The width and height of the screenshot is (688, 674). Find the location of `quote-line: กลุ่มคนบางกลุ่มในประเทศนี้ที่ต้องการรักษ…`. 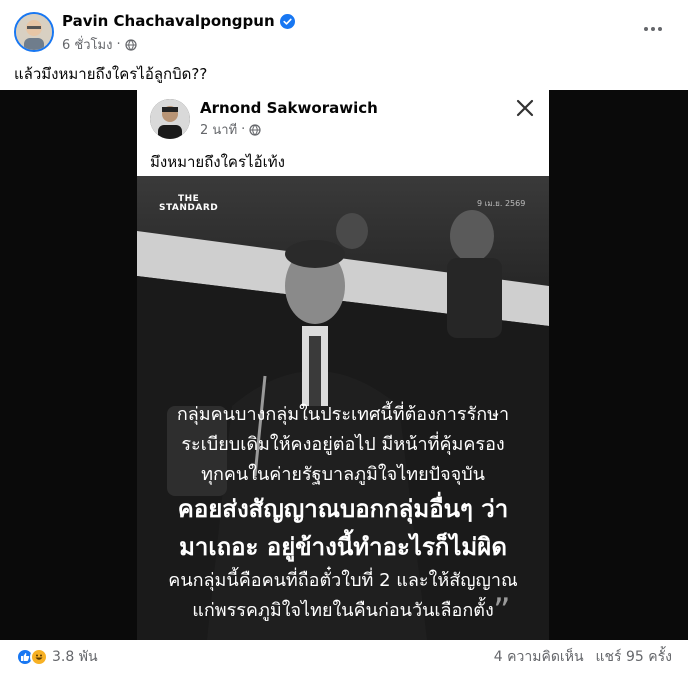

quote-line: กลุ่มคนบางกลุ่มในประเทศนี้ที่ต้องการรักษ… is located at coordinates (343, 414).